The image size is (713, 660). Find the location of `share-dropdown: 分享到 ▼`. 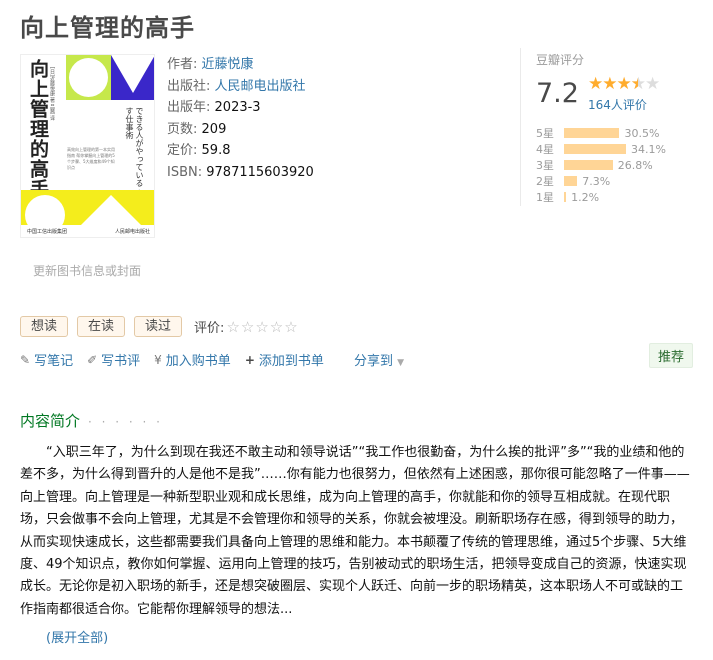

share-dropdown: 分享到 ▼ is located at coordinates (379, 359).